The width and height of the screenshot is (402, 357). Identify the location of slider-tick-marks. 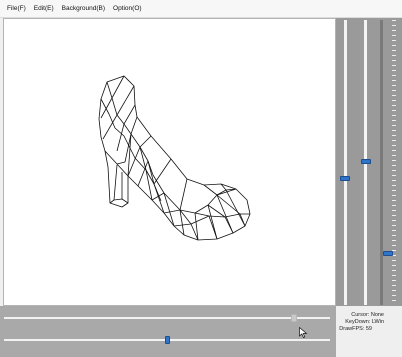
(394, 162).